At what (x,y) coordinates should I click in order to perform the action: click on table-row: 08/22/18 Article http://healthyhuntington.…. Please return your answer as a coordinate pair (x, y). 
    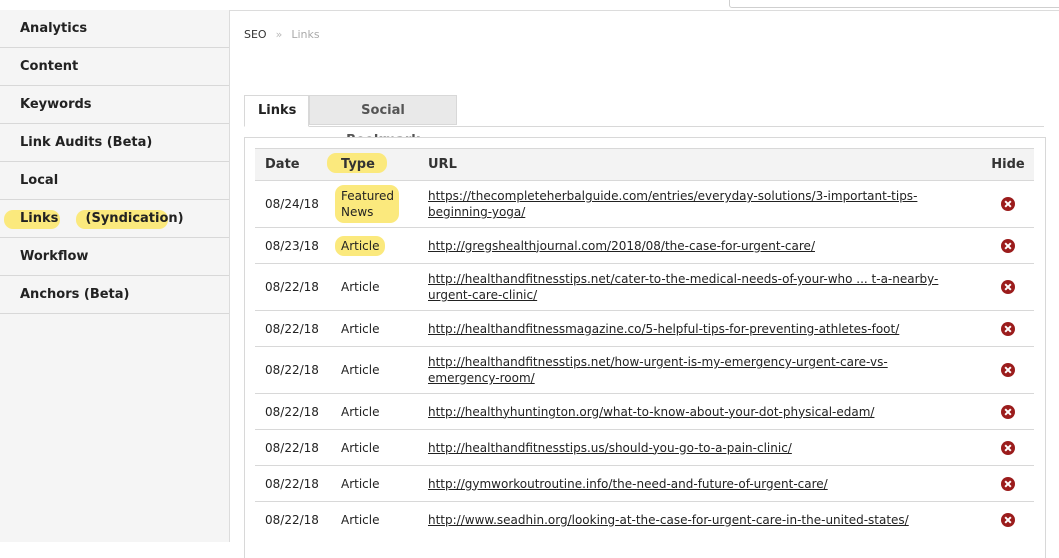
    Looking at the image, I should click on (644, 411).